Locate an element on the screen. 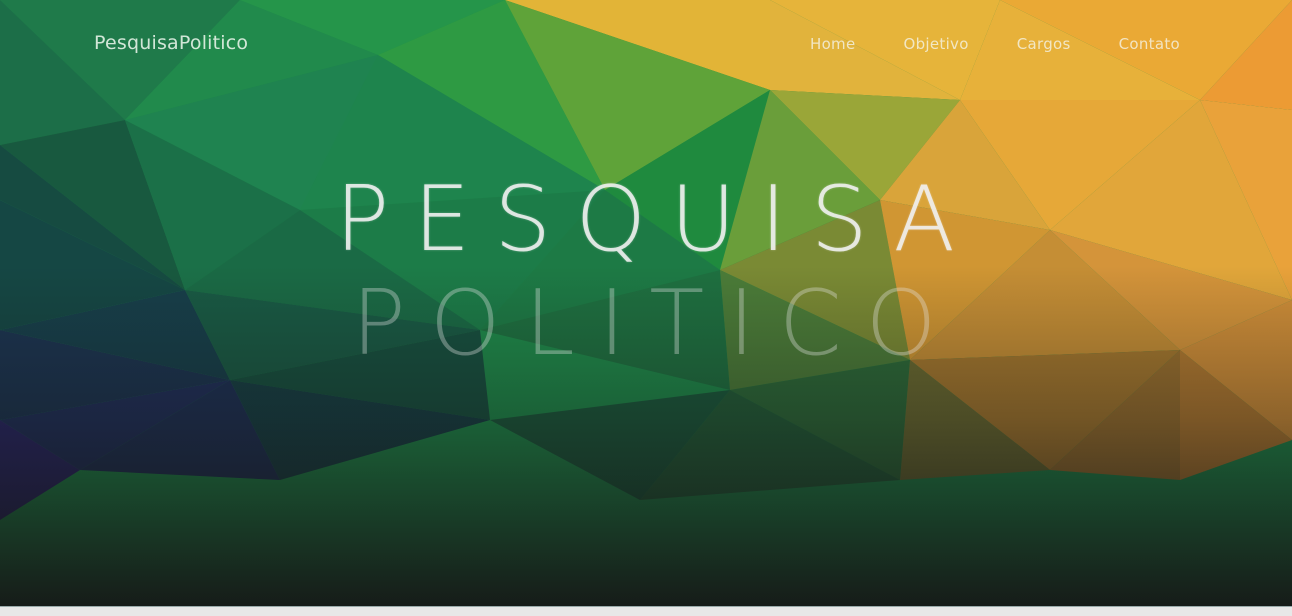  hero-title-line1: PESQUISA is located at coordinates (657, 219).